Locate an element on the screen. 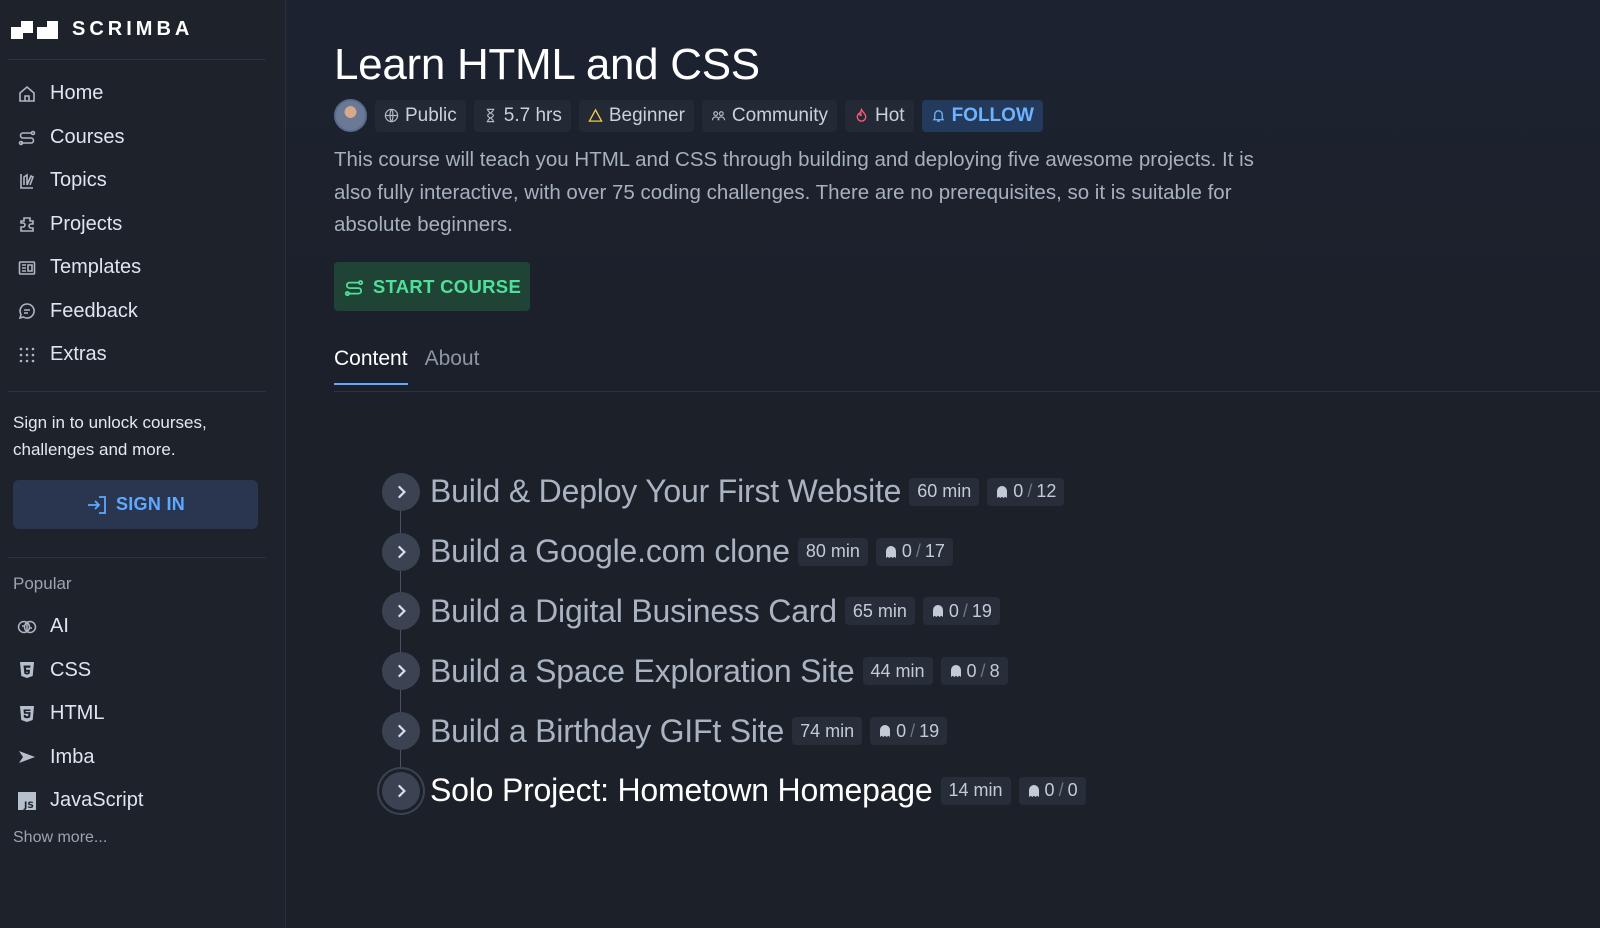 This screenshot has width=1600, height=928. sidebar-item-templates: Templates is located at coordinates (141, 268).